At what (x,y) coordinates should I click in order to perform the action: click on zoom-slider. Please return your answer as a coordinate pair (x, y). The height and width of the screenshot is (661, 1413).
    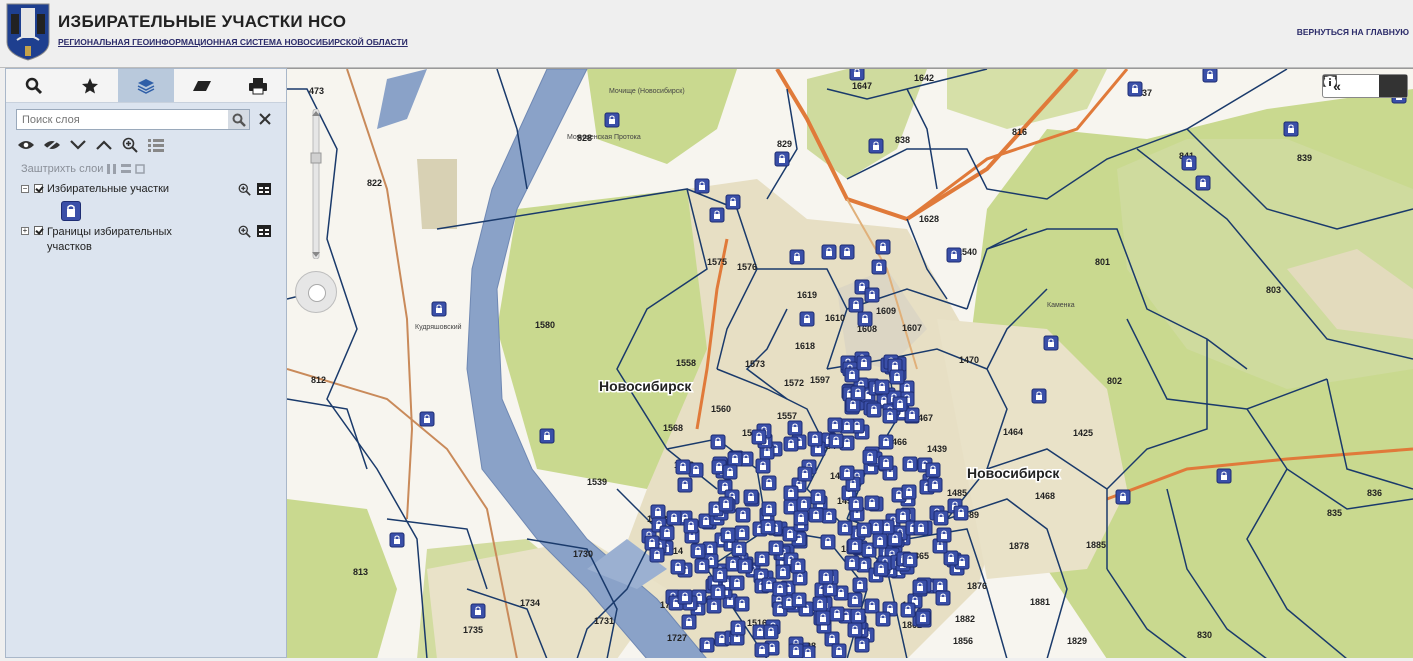
    Looking at the image, I should click on (316, 184).